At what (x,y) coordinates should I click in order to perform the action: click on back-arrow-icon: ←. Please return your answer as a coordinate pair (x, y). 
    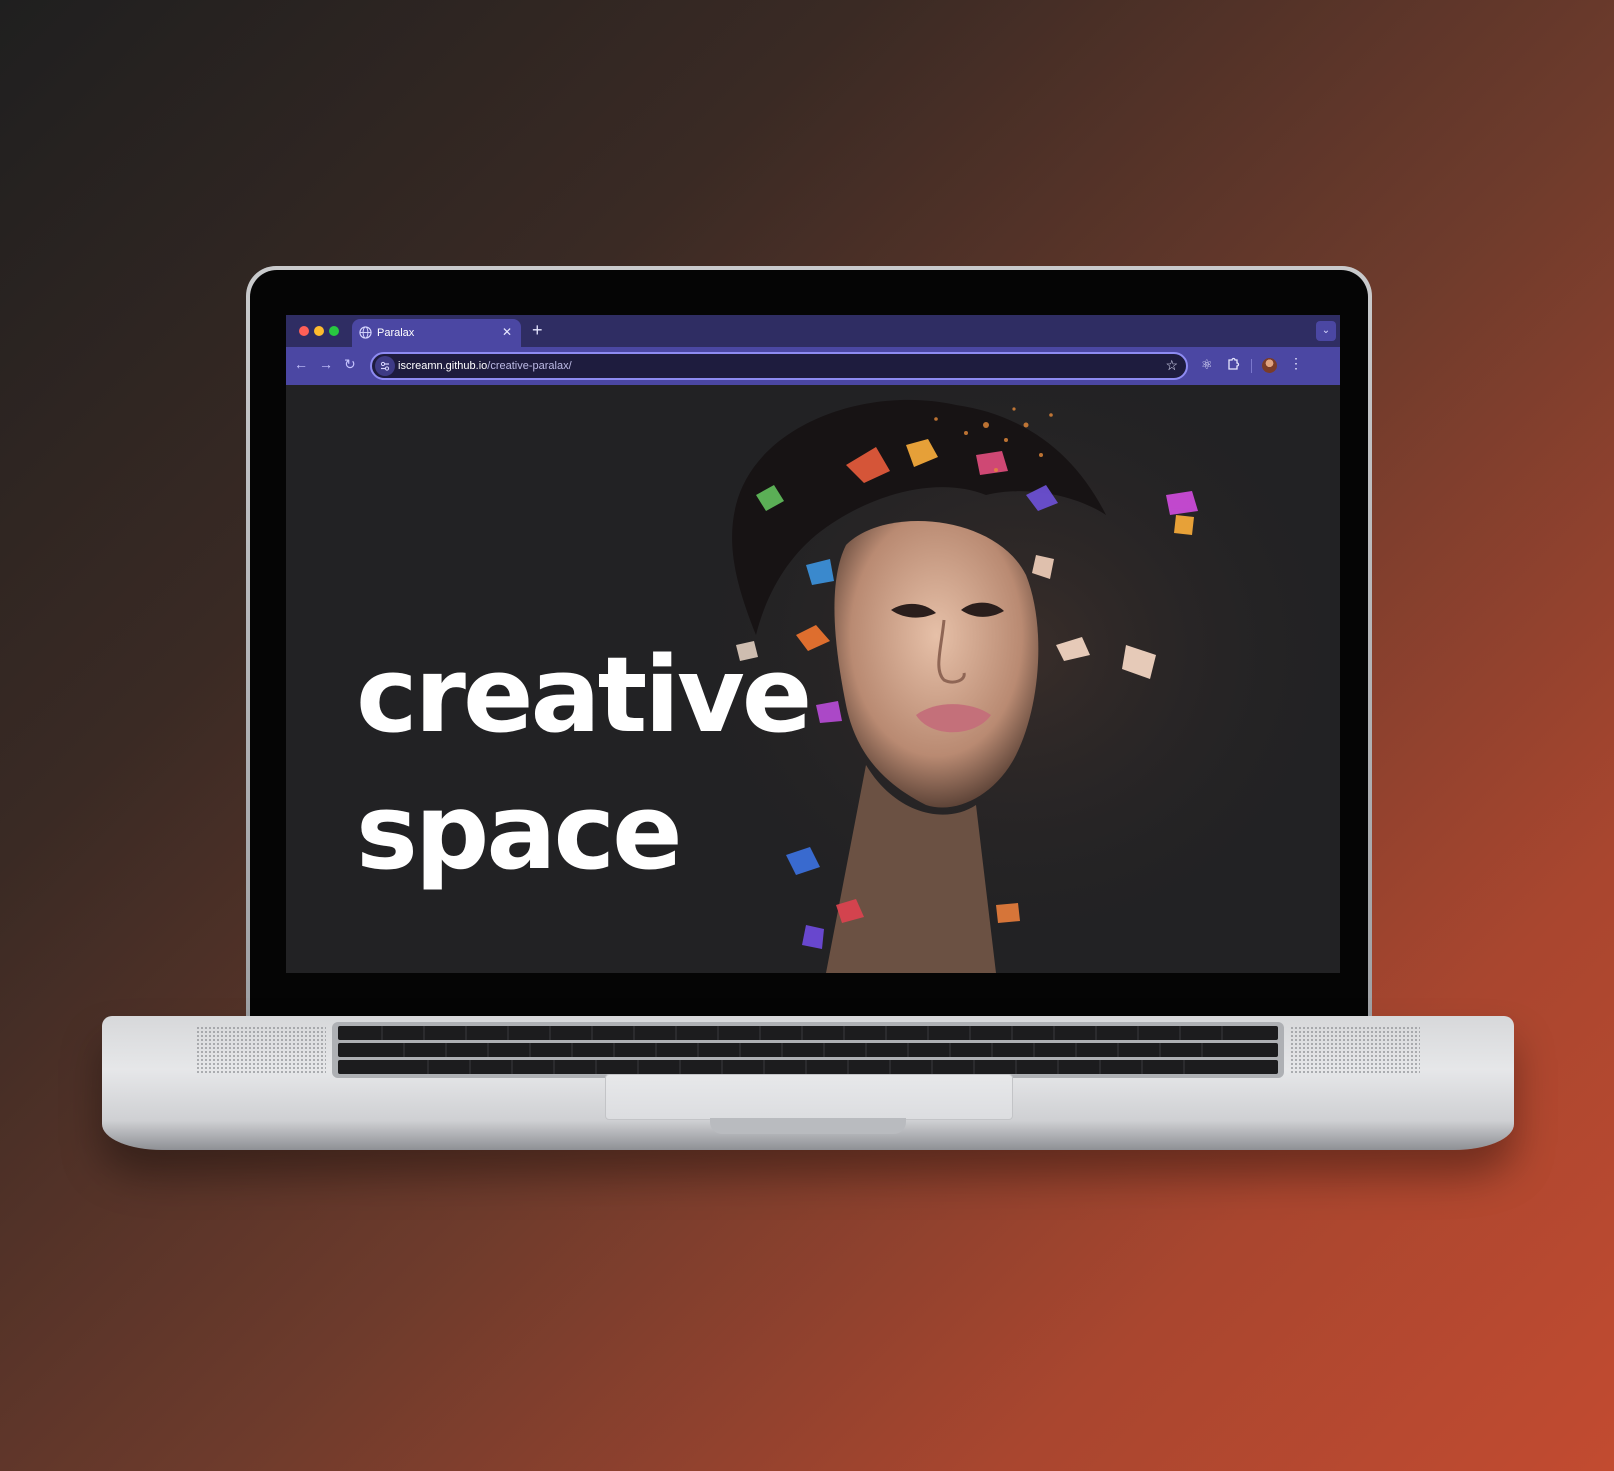
    Looking at the image, I should click on (301, 364).